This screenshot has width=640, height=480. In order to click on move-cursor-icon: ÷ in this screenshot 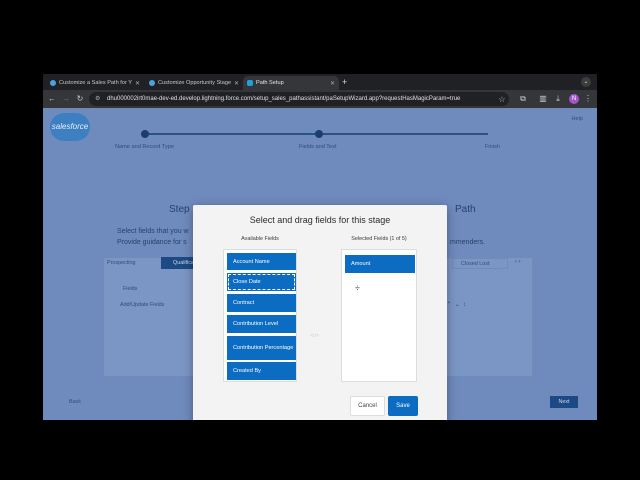, I will do `click(357, 288)`.